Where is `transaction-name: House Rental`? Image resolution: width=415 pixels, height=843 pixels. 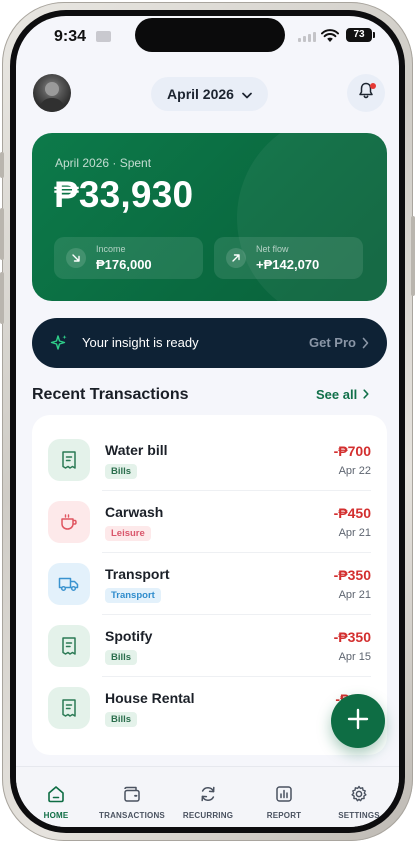
transaction-name: House Rental is located at coordinates (150, 698).